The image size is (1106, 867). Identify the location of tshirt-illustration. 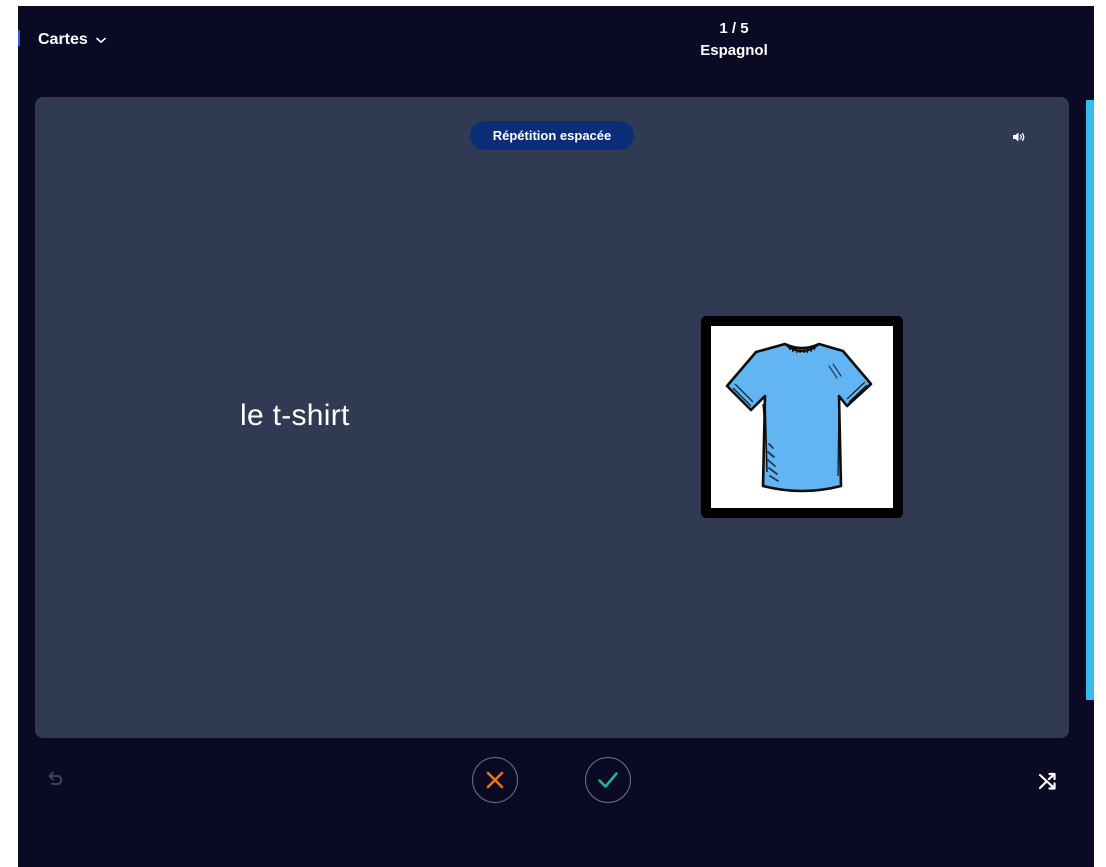
(799, 417).